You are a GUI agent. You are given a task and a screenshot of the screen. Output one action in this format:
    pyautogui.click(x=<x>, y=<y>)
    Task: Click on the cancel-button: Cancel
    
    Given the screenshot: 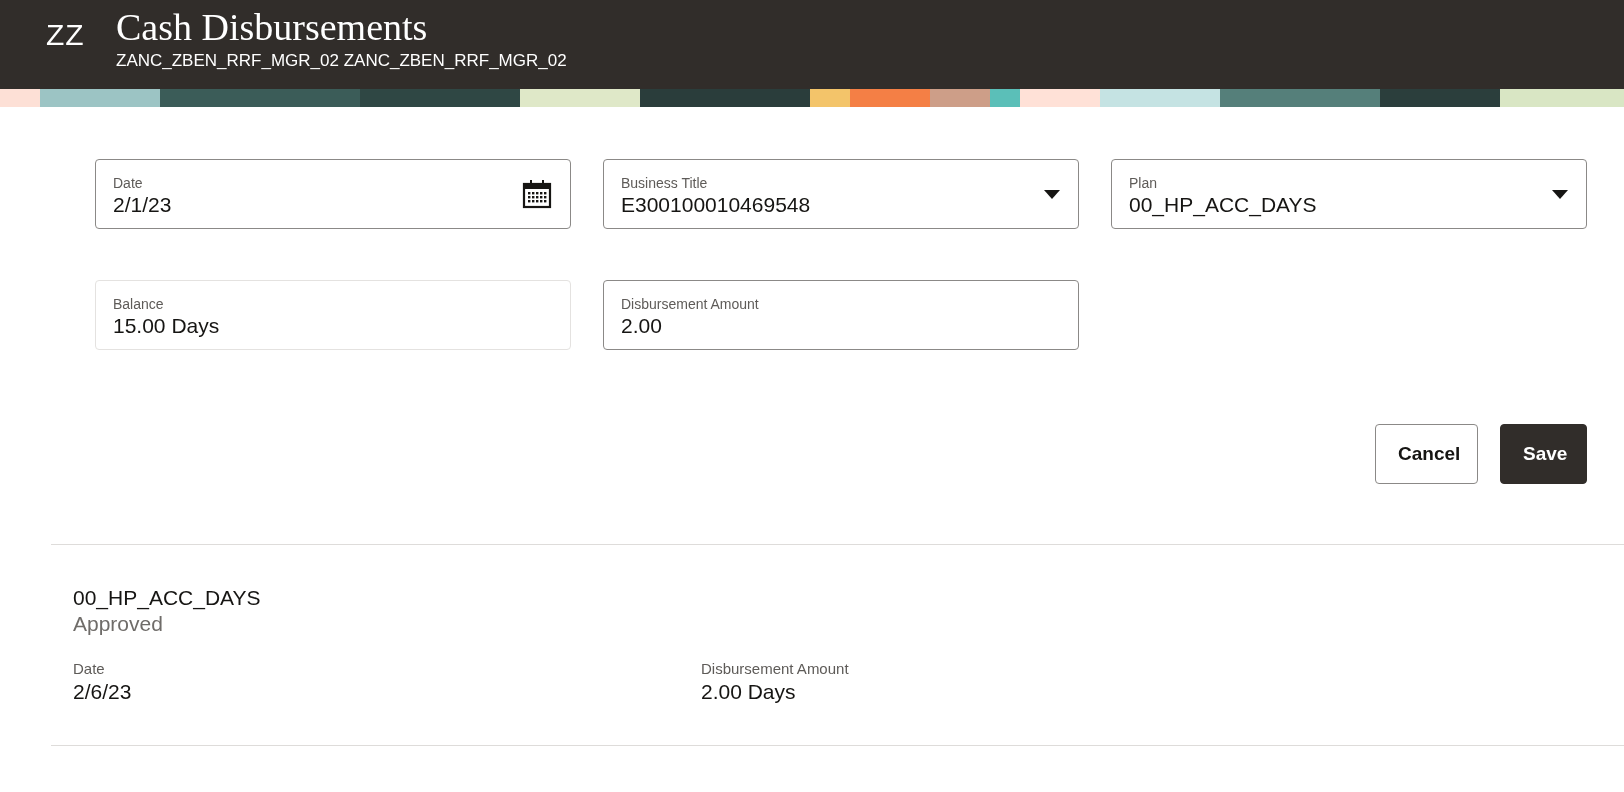 What is the action you would take?
    pyautogui.click(x=1426, y=454)
    